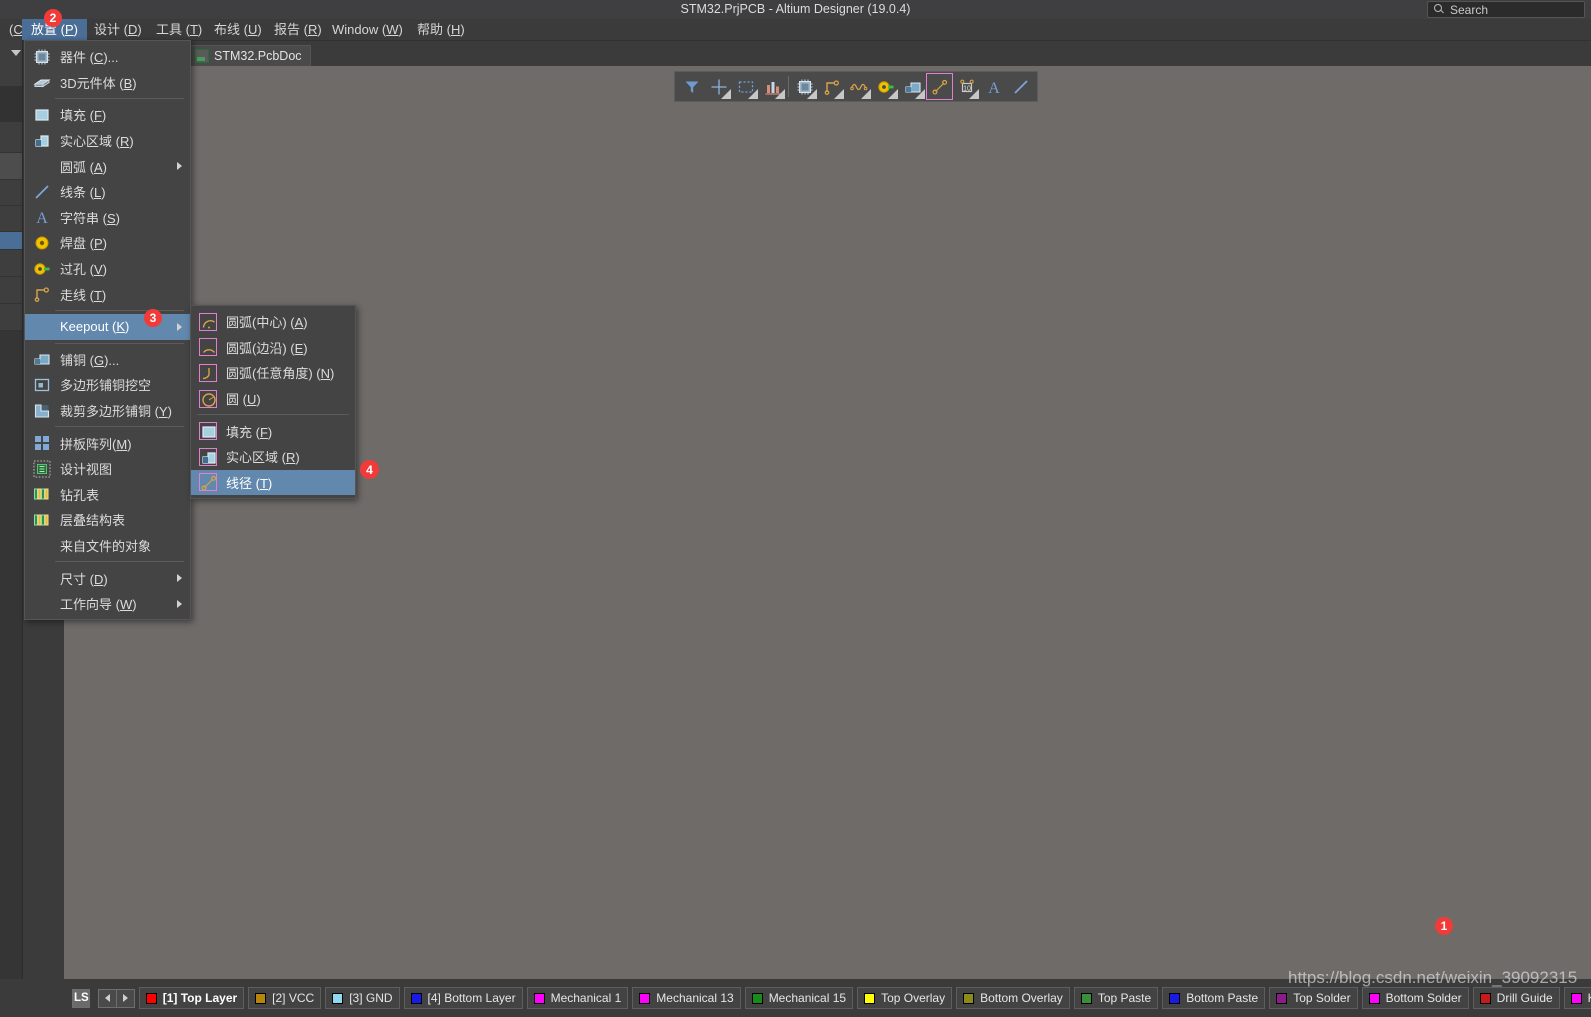  What do you see at coordinates (273, 457) in the screenshot?
I see `keepout-menu-item-6: 实心区域 (R)` at bounding box center [273, 457].